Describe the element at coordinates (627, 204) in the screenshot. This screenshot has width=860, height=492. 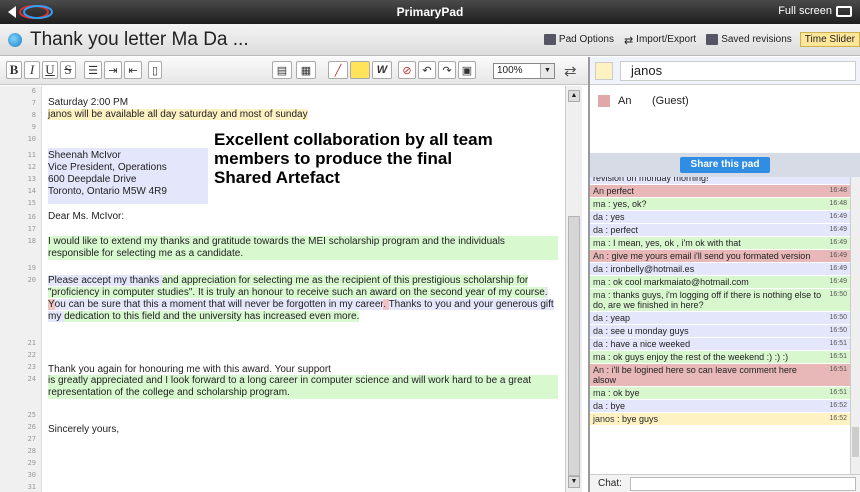
I see `chat-text: : yes, ok?` at that location.